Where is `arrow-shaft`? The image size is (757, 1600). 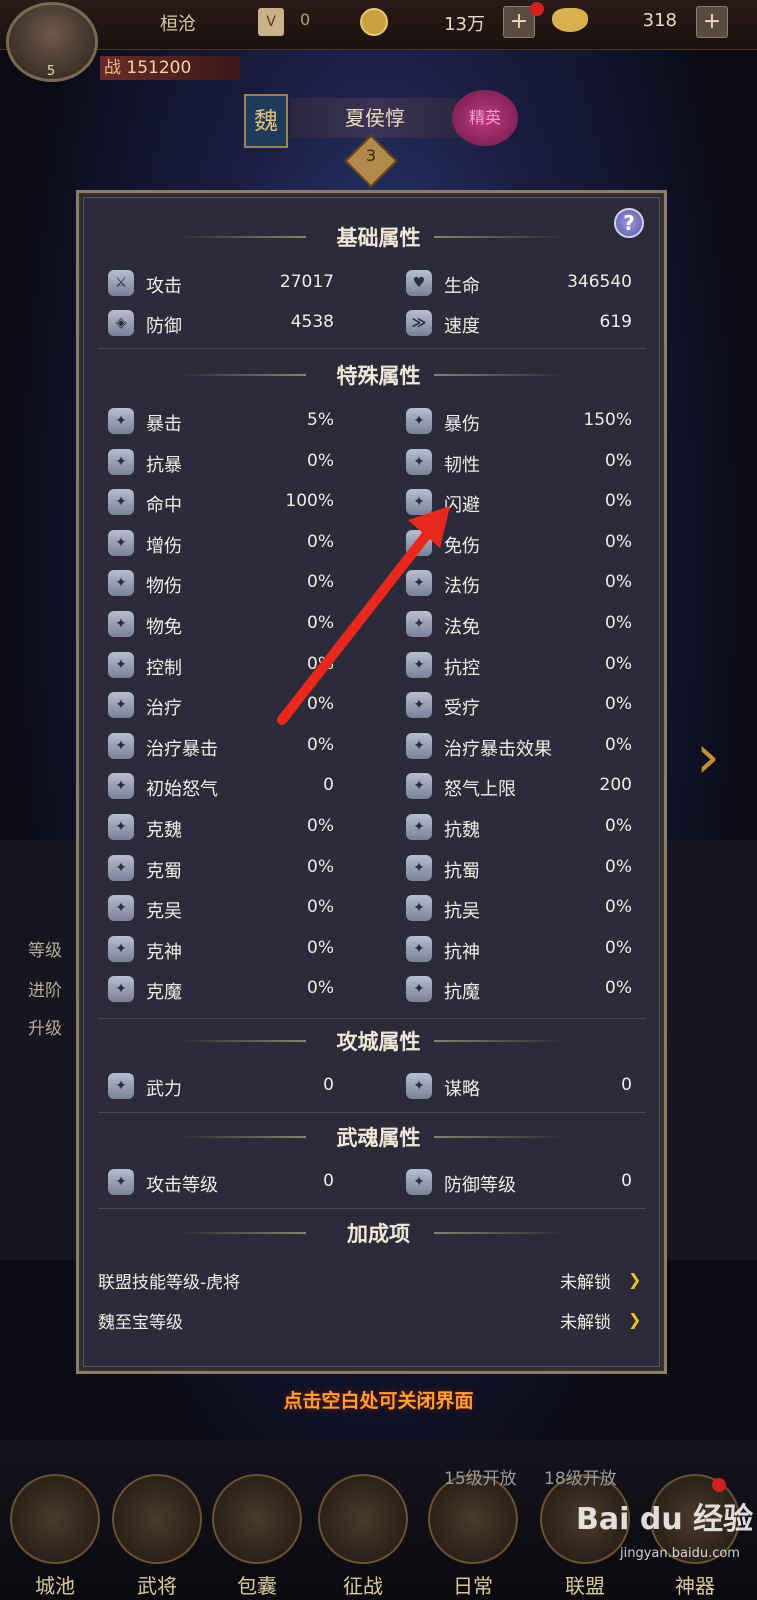
arrow-shaft is located at coordinates (357, 624).